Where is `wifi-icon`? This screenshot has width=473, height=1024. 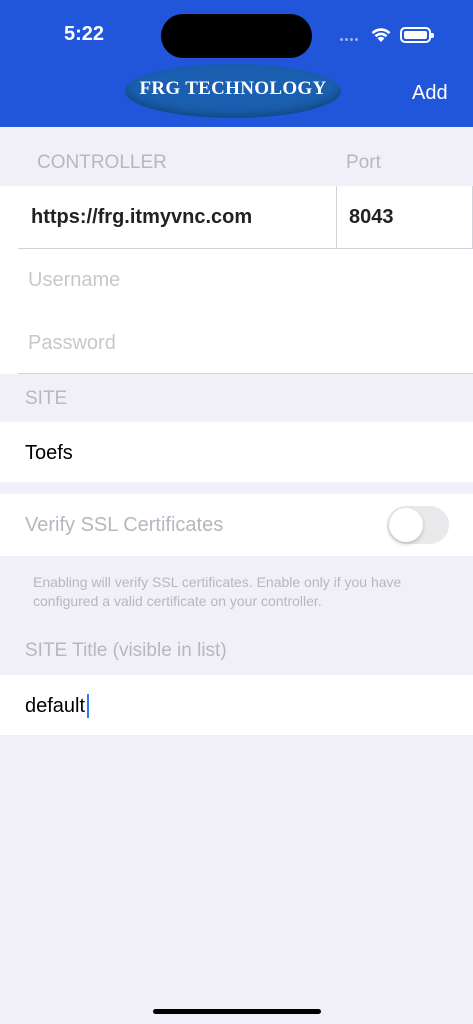
wifi-icon is located at coordinates (381, 35).